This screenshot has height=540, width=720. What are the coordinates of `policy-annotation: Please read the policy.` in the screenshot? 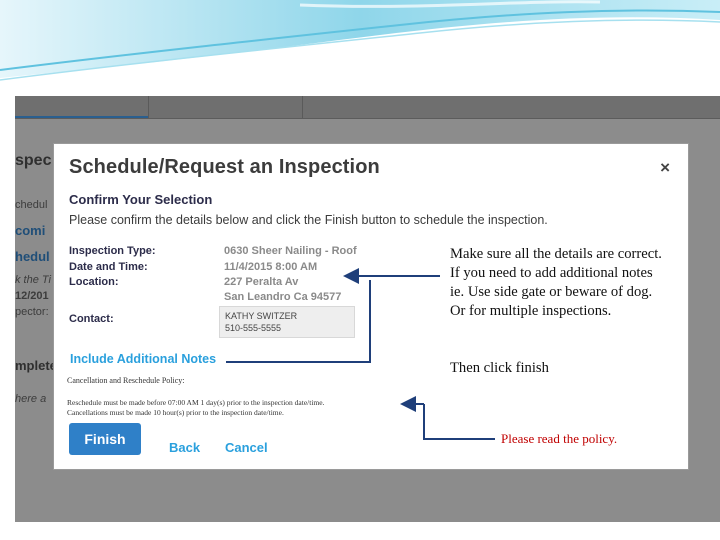 It's located at (559, 439).